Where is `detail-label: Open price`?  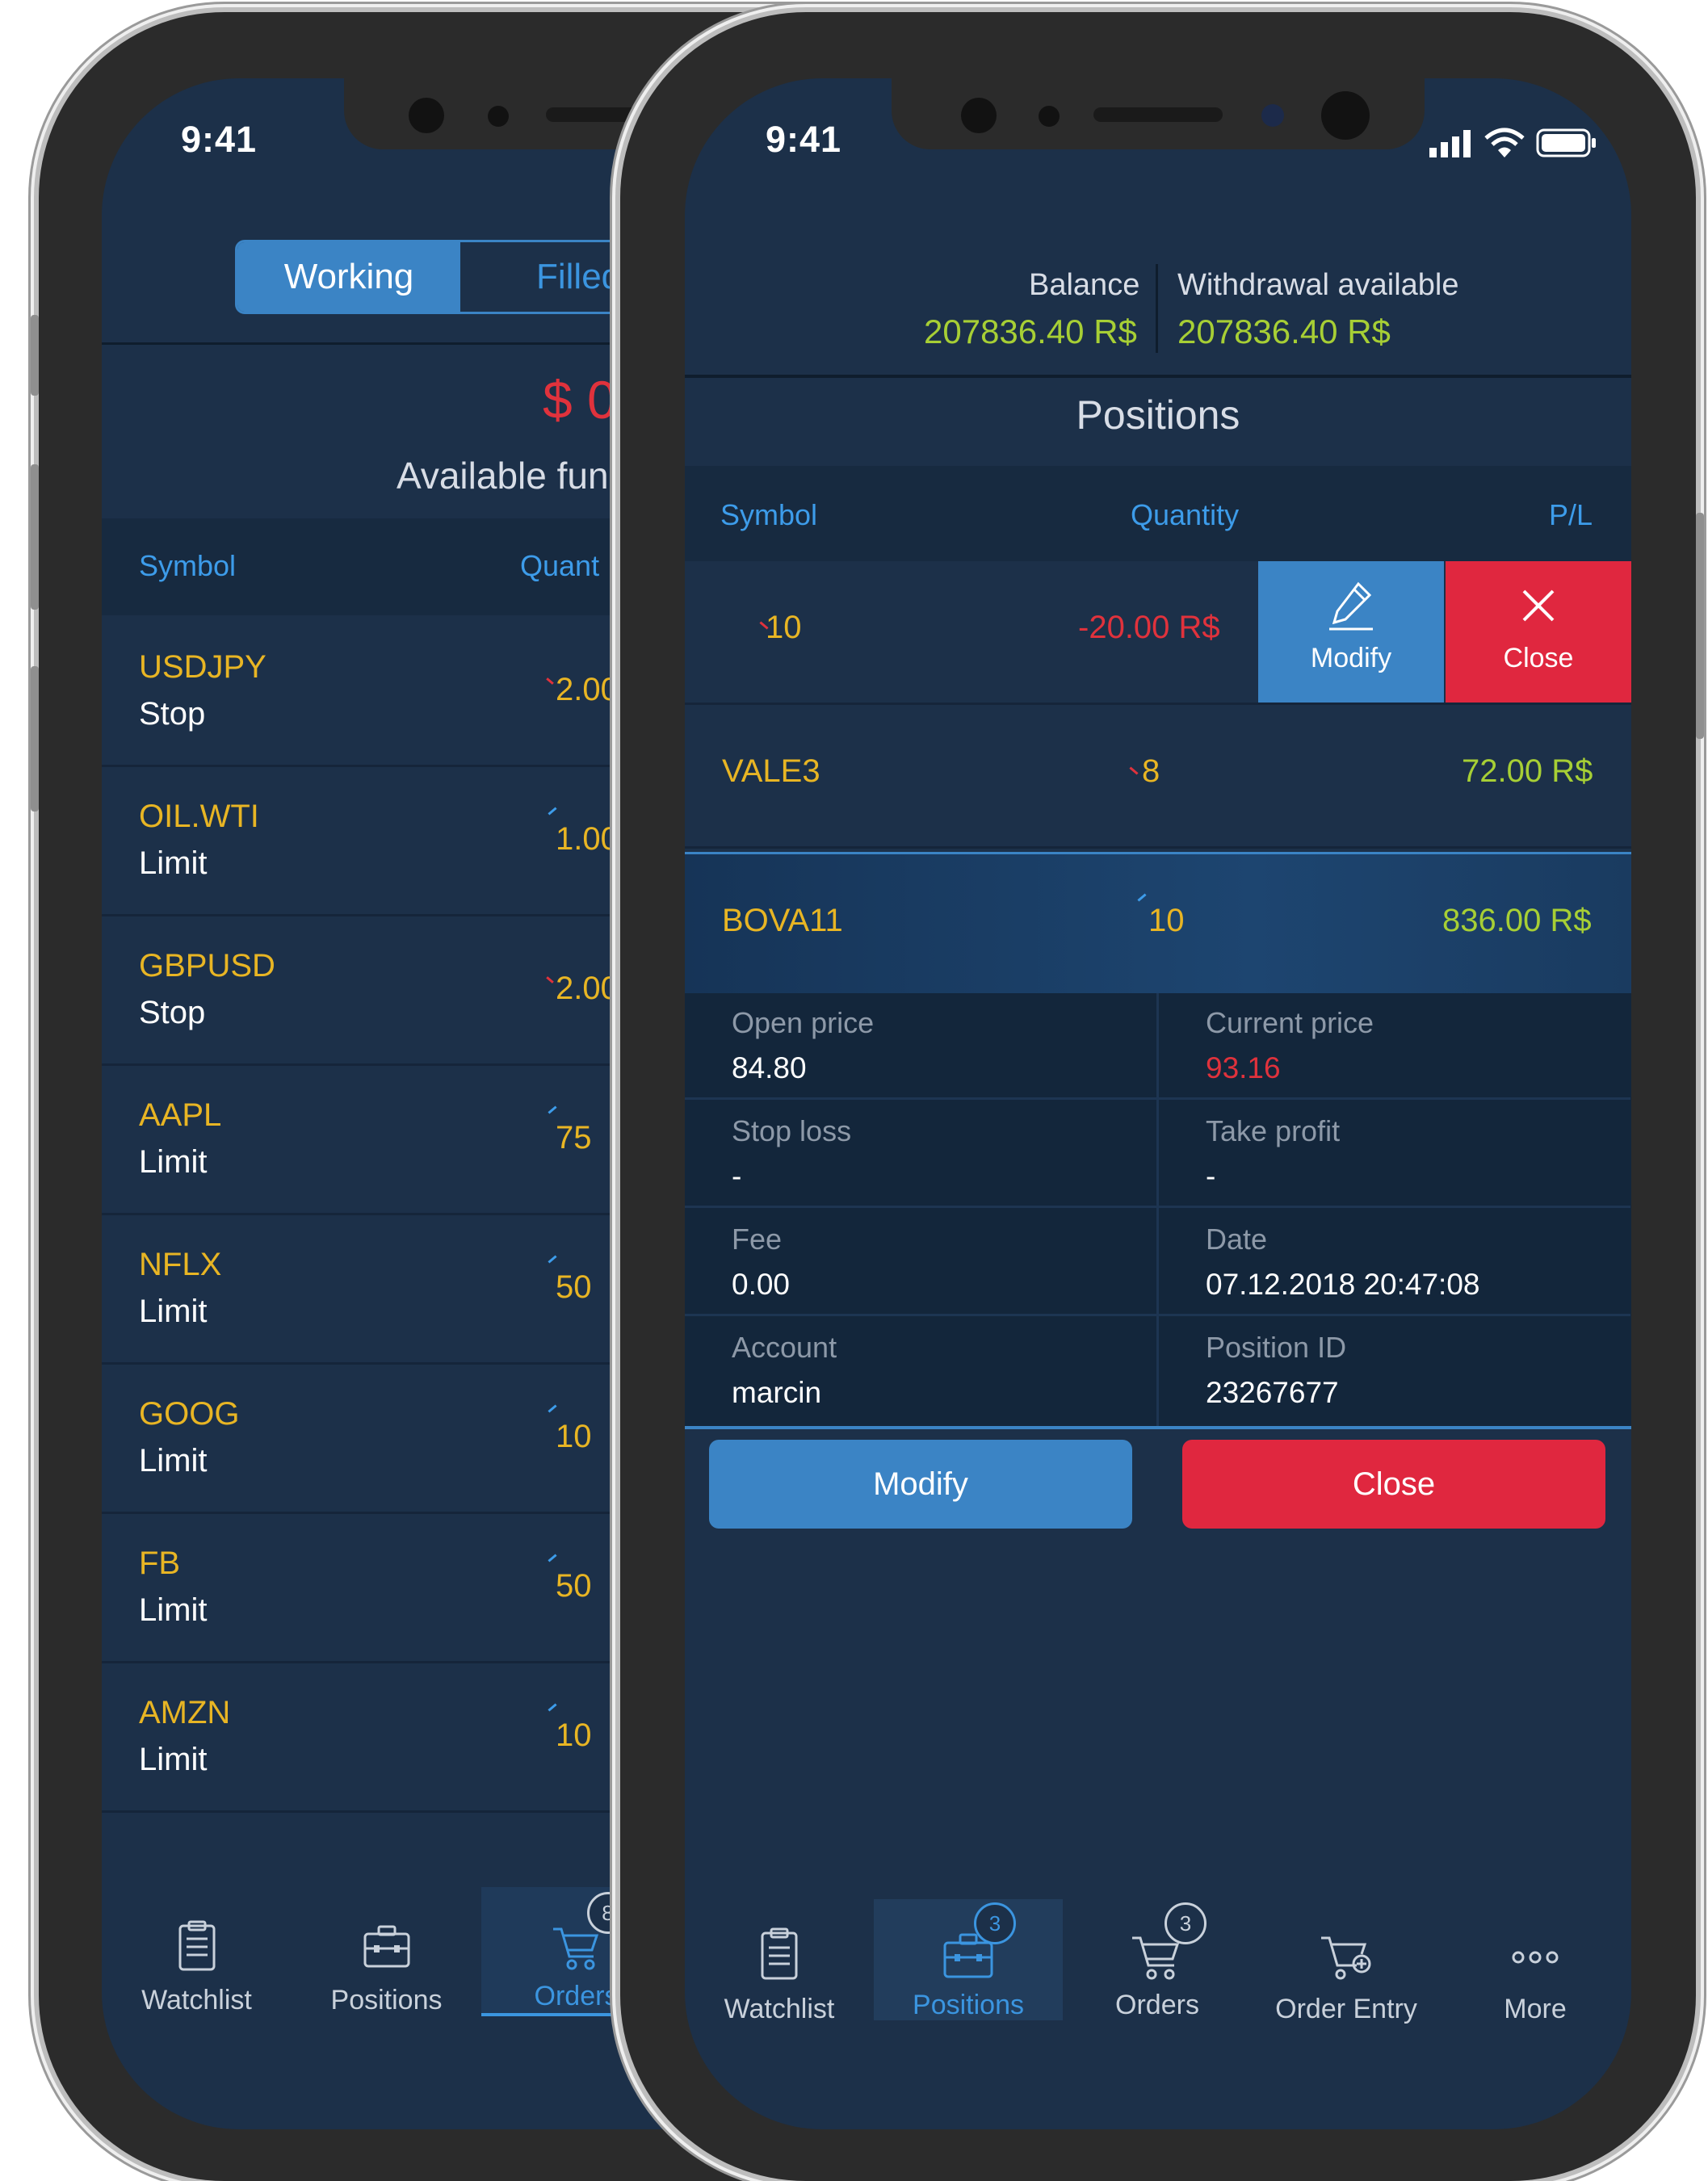
detail-label: Open price is located at coordinates (804, 1022).